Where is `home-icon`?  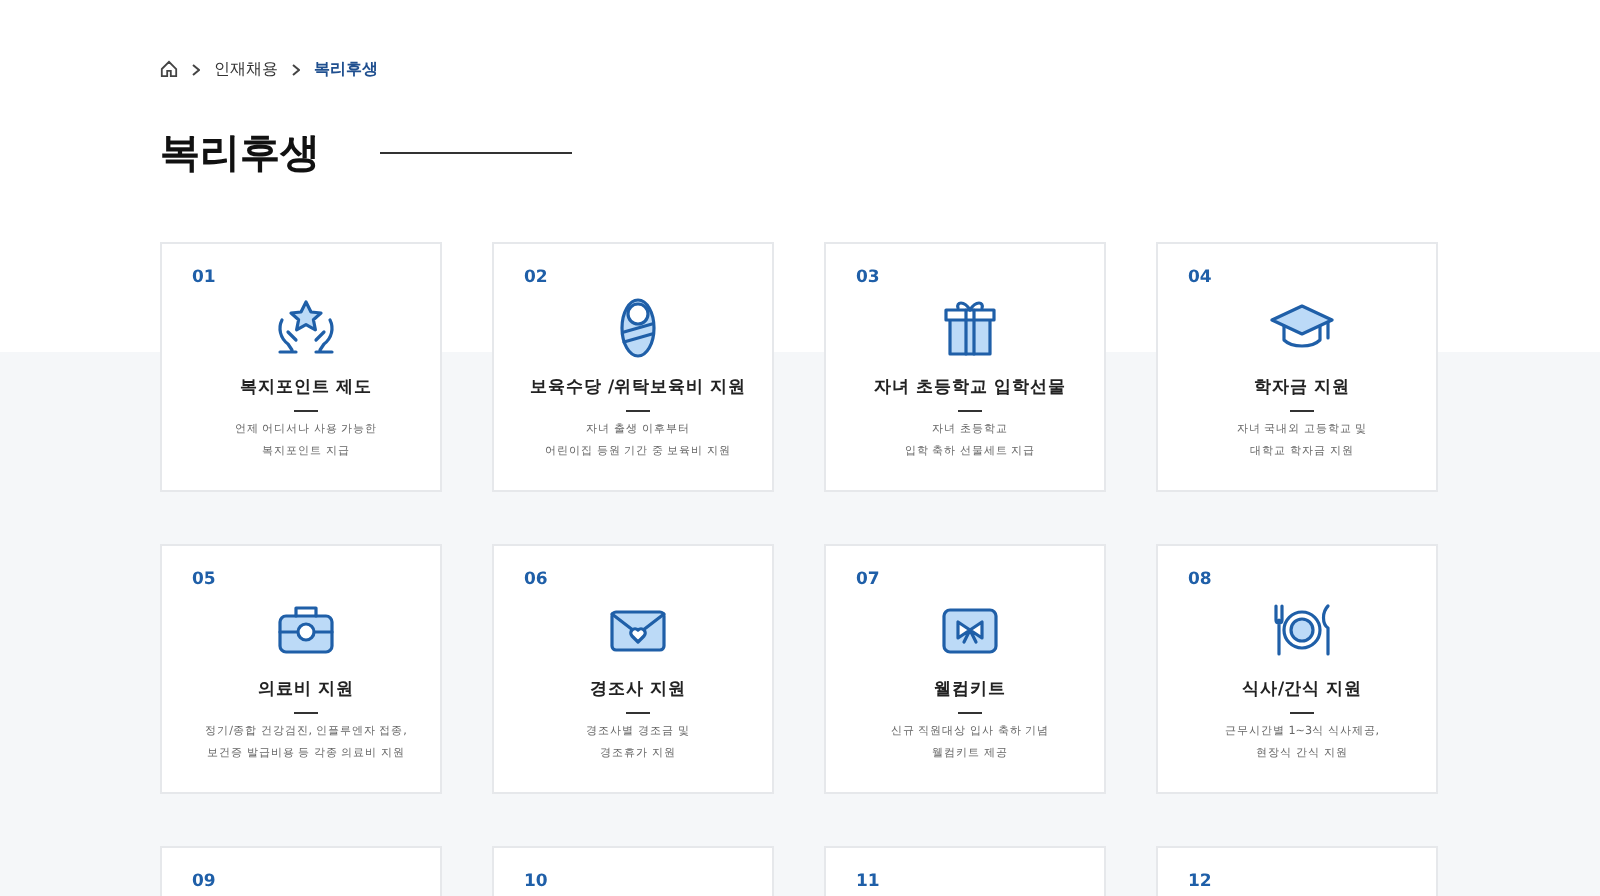 home-icon is located at coordinates (169, 69).